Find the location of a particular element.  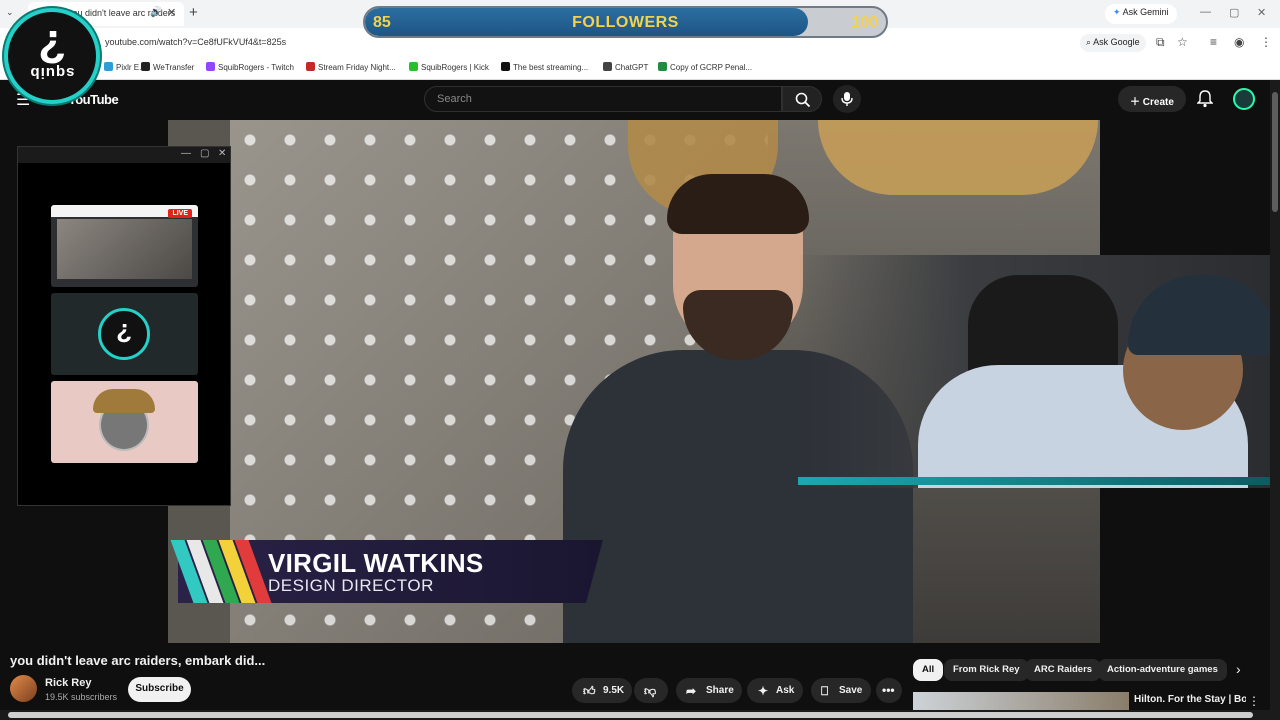

logo-ring-icon: ? is located at coordinates (124, 334).